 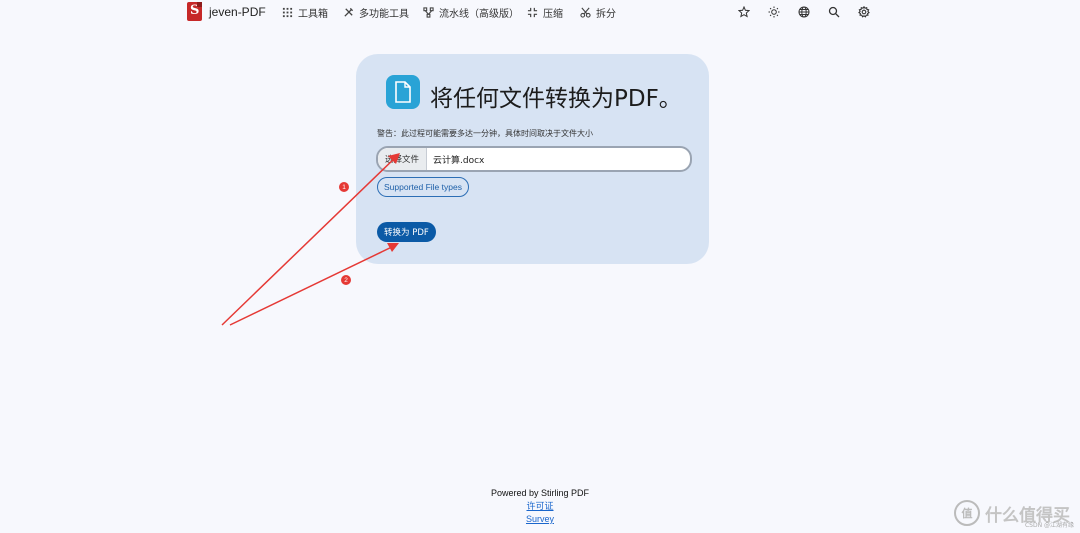 What do you see at coordinates (349, 12) in the screenshot?
I see `tools-icon` at bounding box center [349, 12].